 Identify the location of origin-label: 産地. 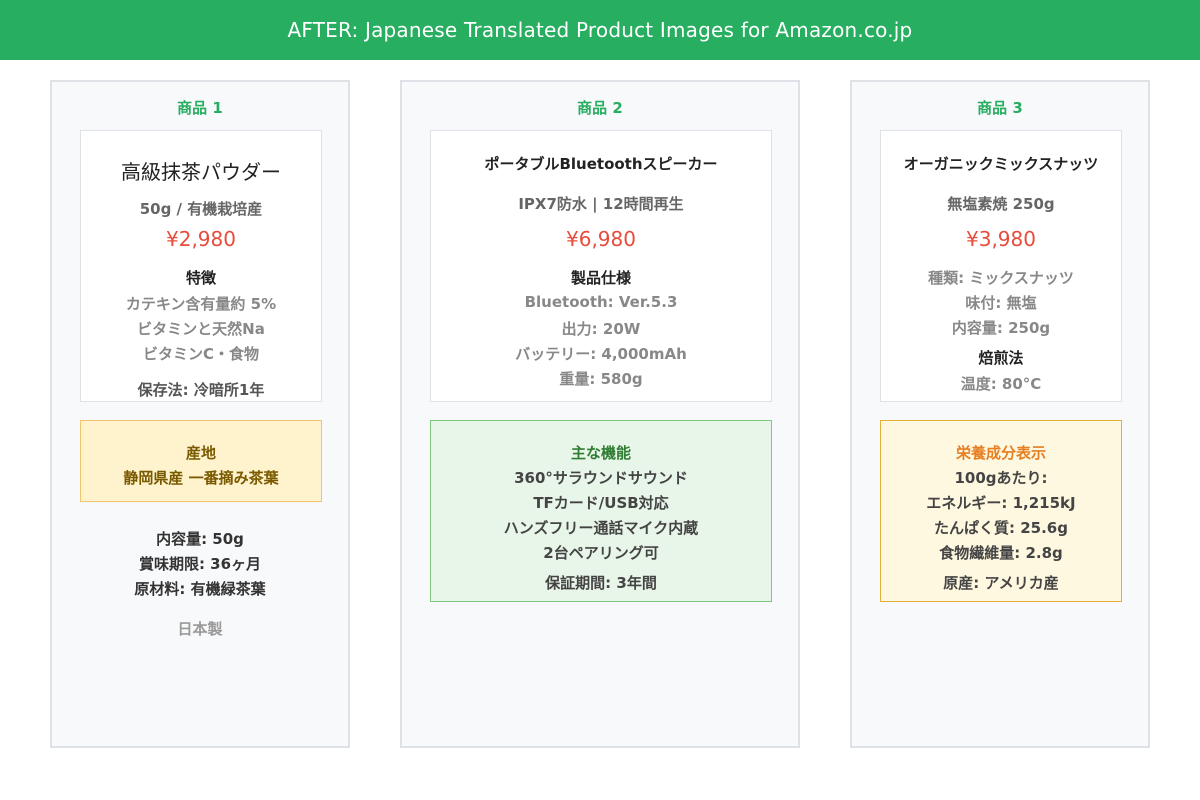
(200, 453).